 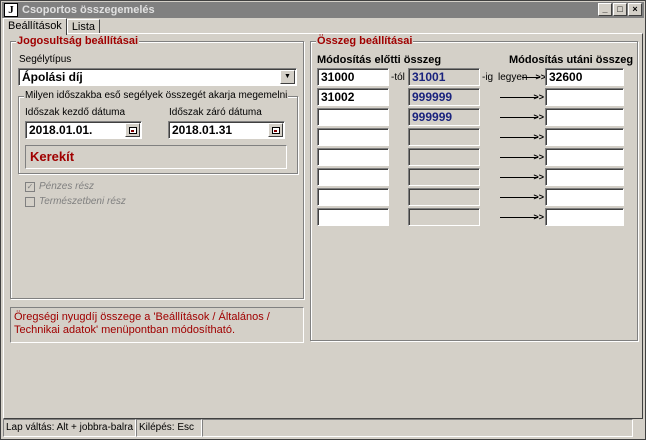 What do you see at coordinates (353, 77) in the screenshot?
I see `from-amount-input: 31000` at bounding box center [353, 77].